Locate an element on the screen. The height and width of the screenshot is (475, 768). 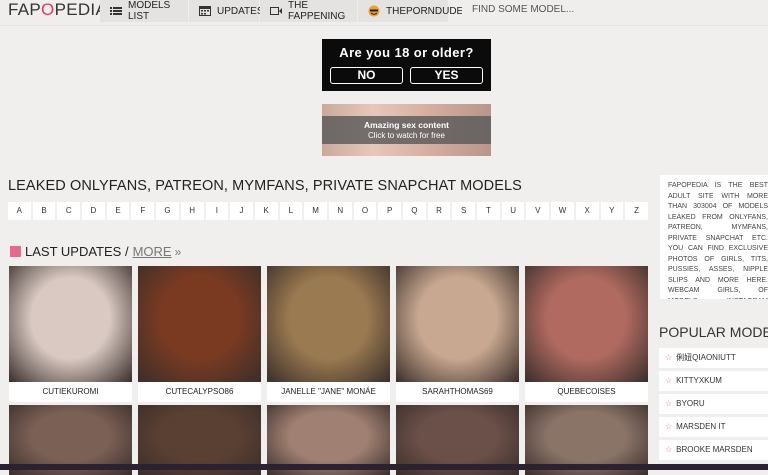
popular-model-name: 俐妞QIAONIUTT is located at coordinates (706, 357).